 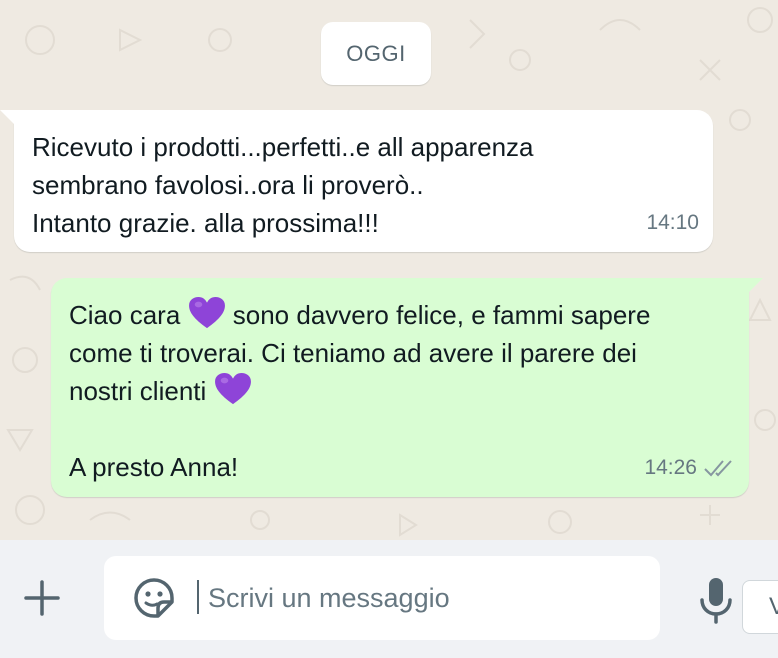 I want to click on message-line: sono davvero felice, e fammi sapere, so click(x=441, y=315).